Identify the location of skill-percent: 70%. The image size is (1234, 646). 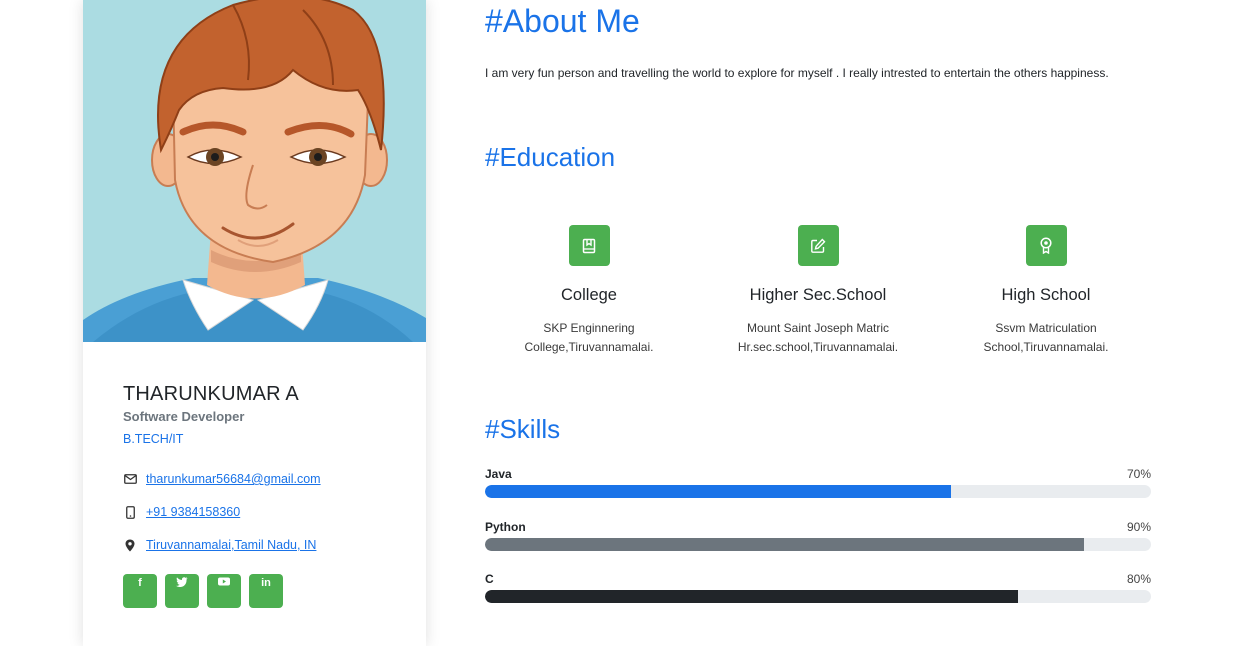
(1138, 474).